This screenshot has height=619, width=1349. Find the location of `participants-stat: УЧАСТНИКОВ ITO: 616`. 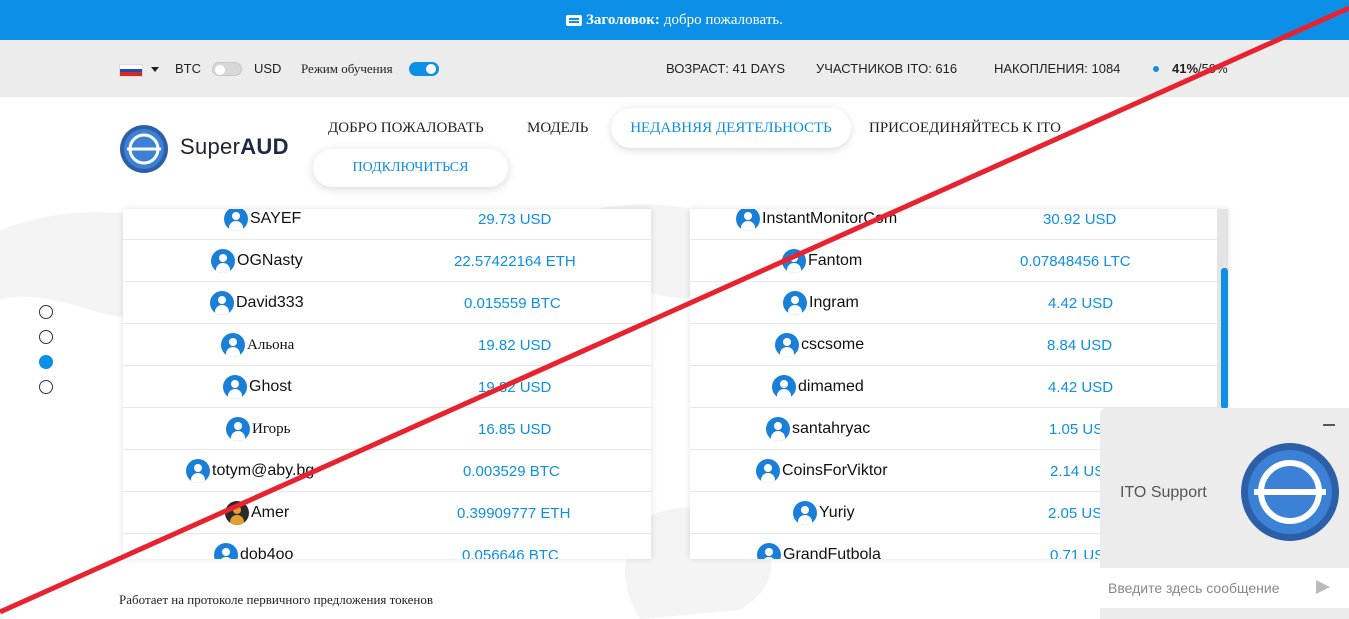

participants-stat: УЧАСТНИКОВ ITO: 616 is located at coordinates (887, 68).